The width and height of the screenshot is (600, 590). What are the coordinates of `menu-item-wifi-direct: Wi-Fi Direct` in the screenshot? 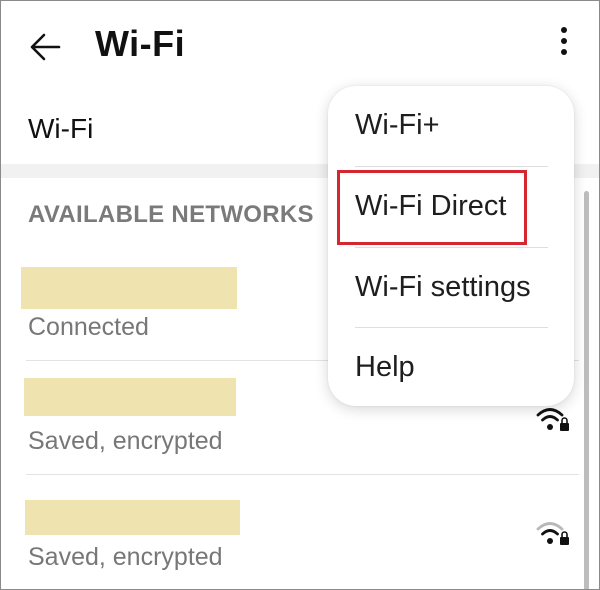 It's located at (451, 207).